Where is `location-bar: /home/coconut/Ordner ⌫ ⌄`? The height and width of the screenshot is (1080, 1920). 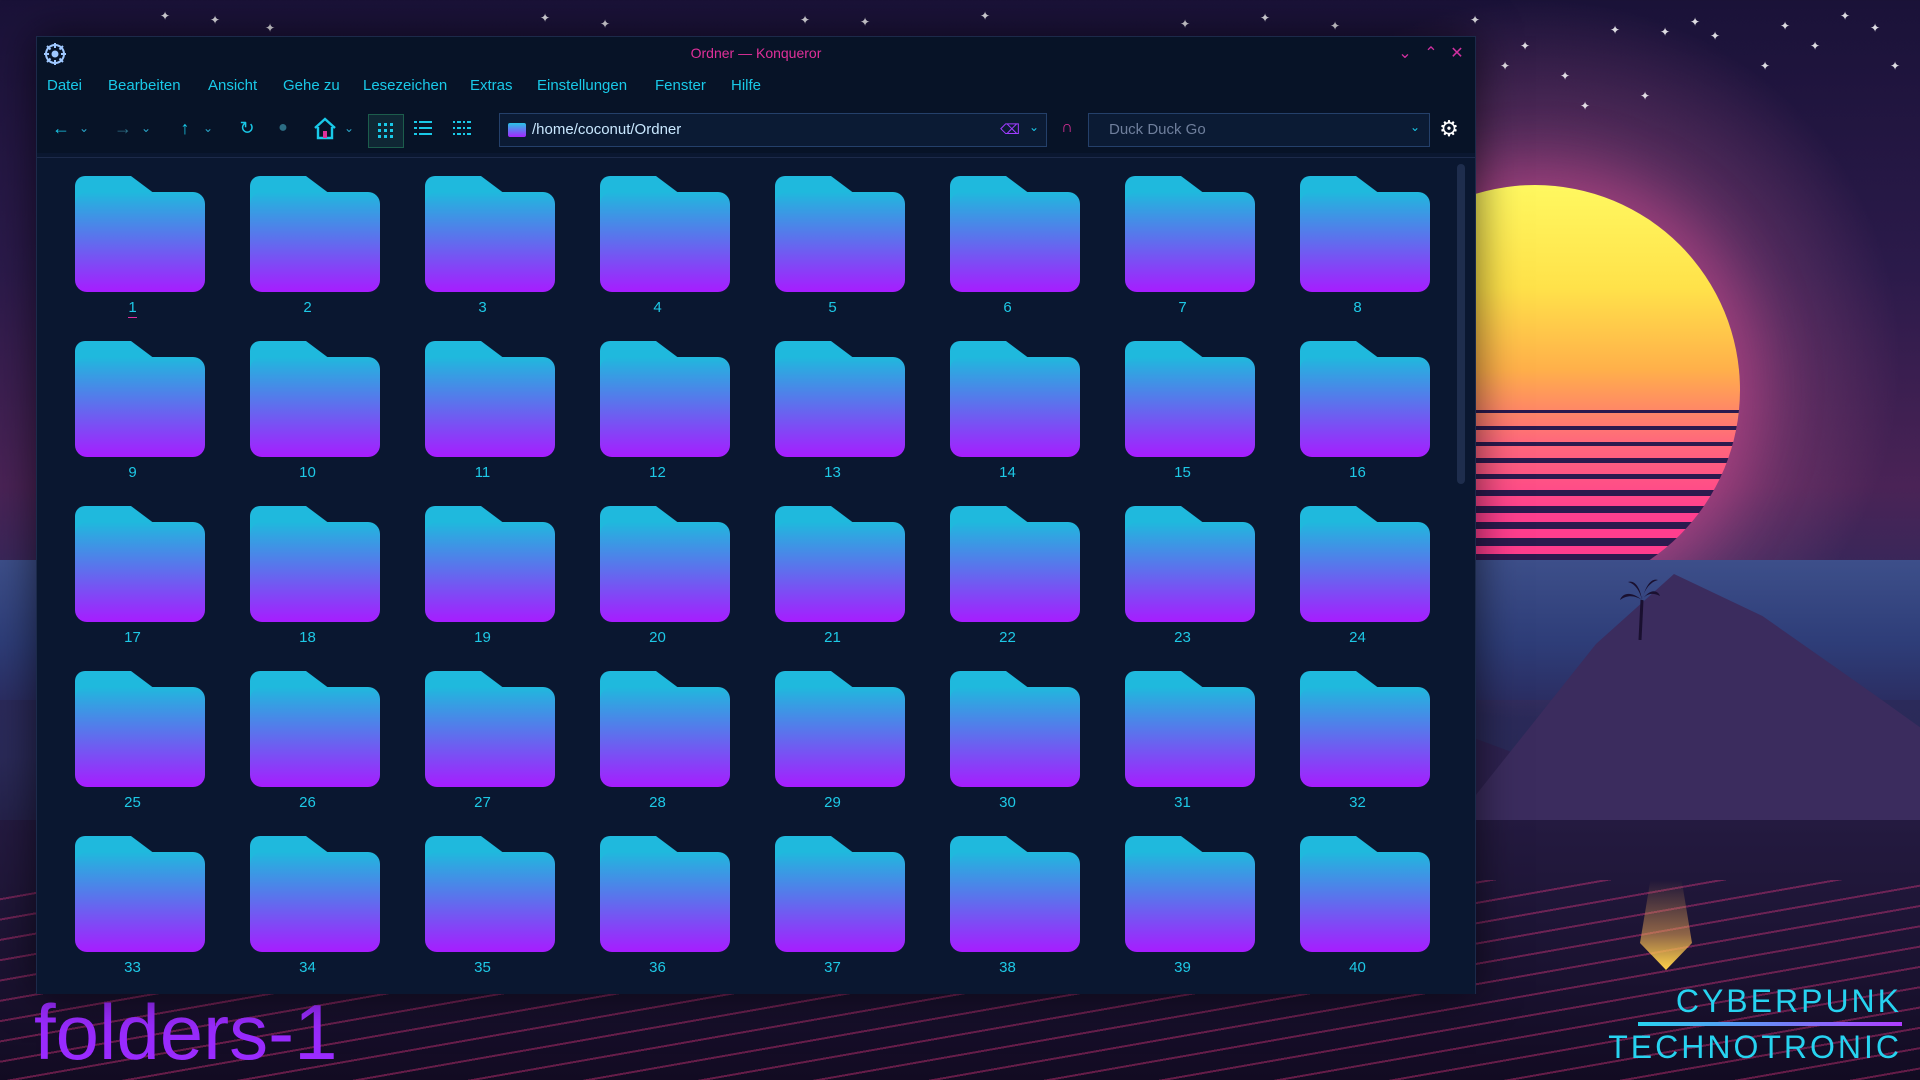 location-bar: /home/coconut/Ordner ⌫ ⌄ is located at coordinates (773, 130).